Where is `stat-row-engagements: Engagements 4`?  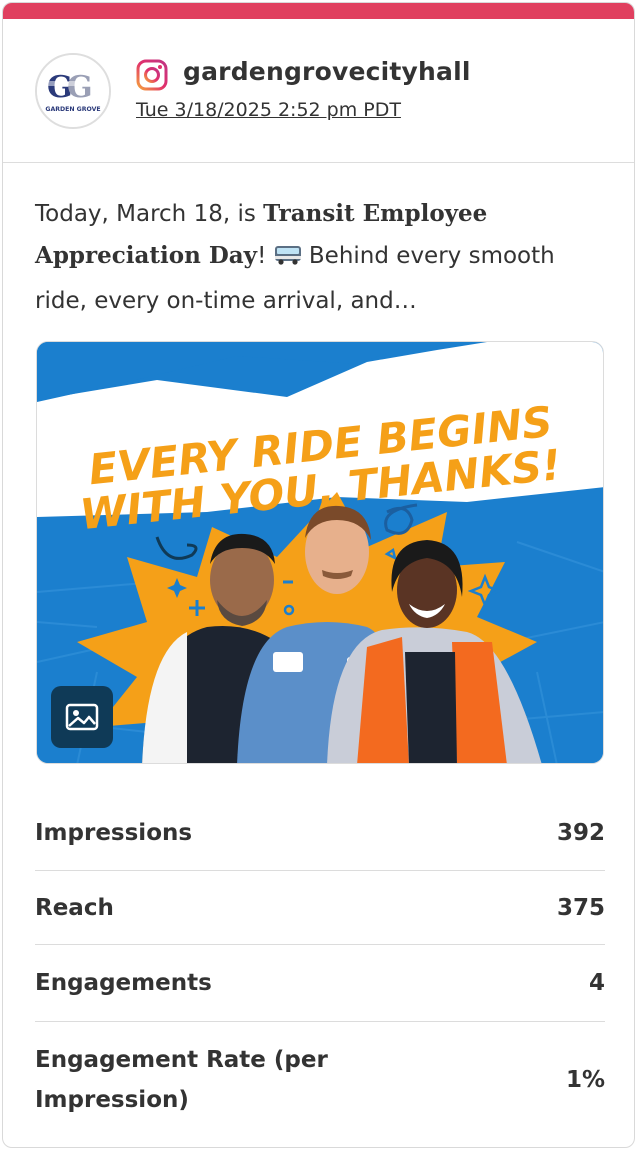
stat-row-engagements: Engagements 4 is located at coordinates (320, 983).